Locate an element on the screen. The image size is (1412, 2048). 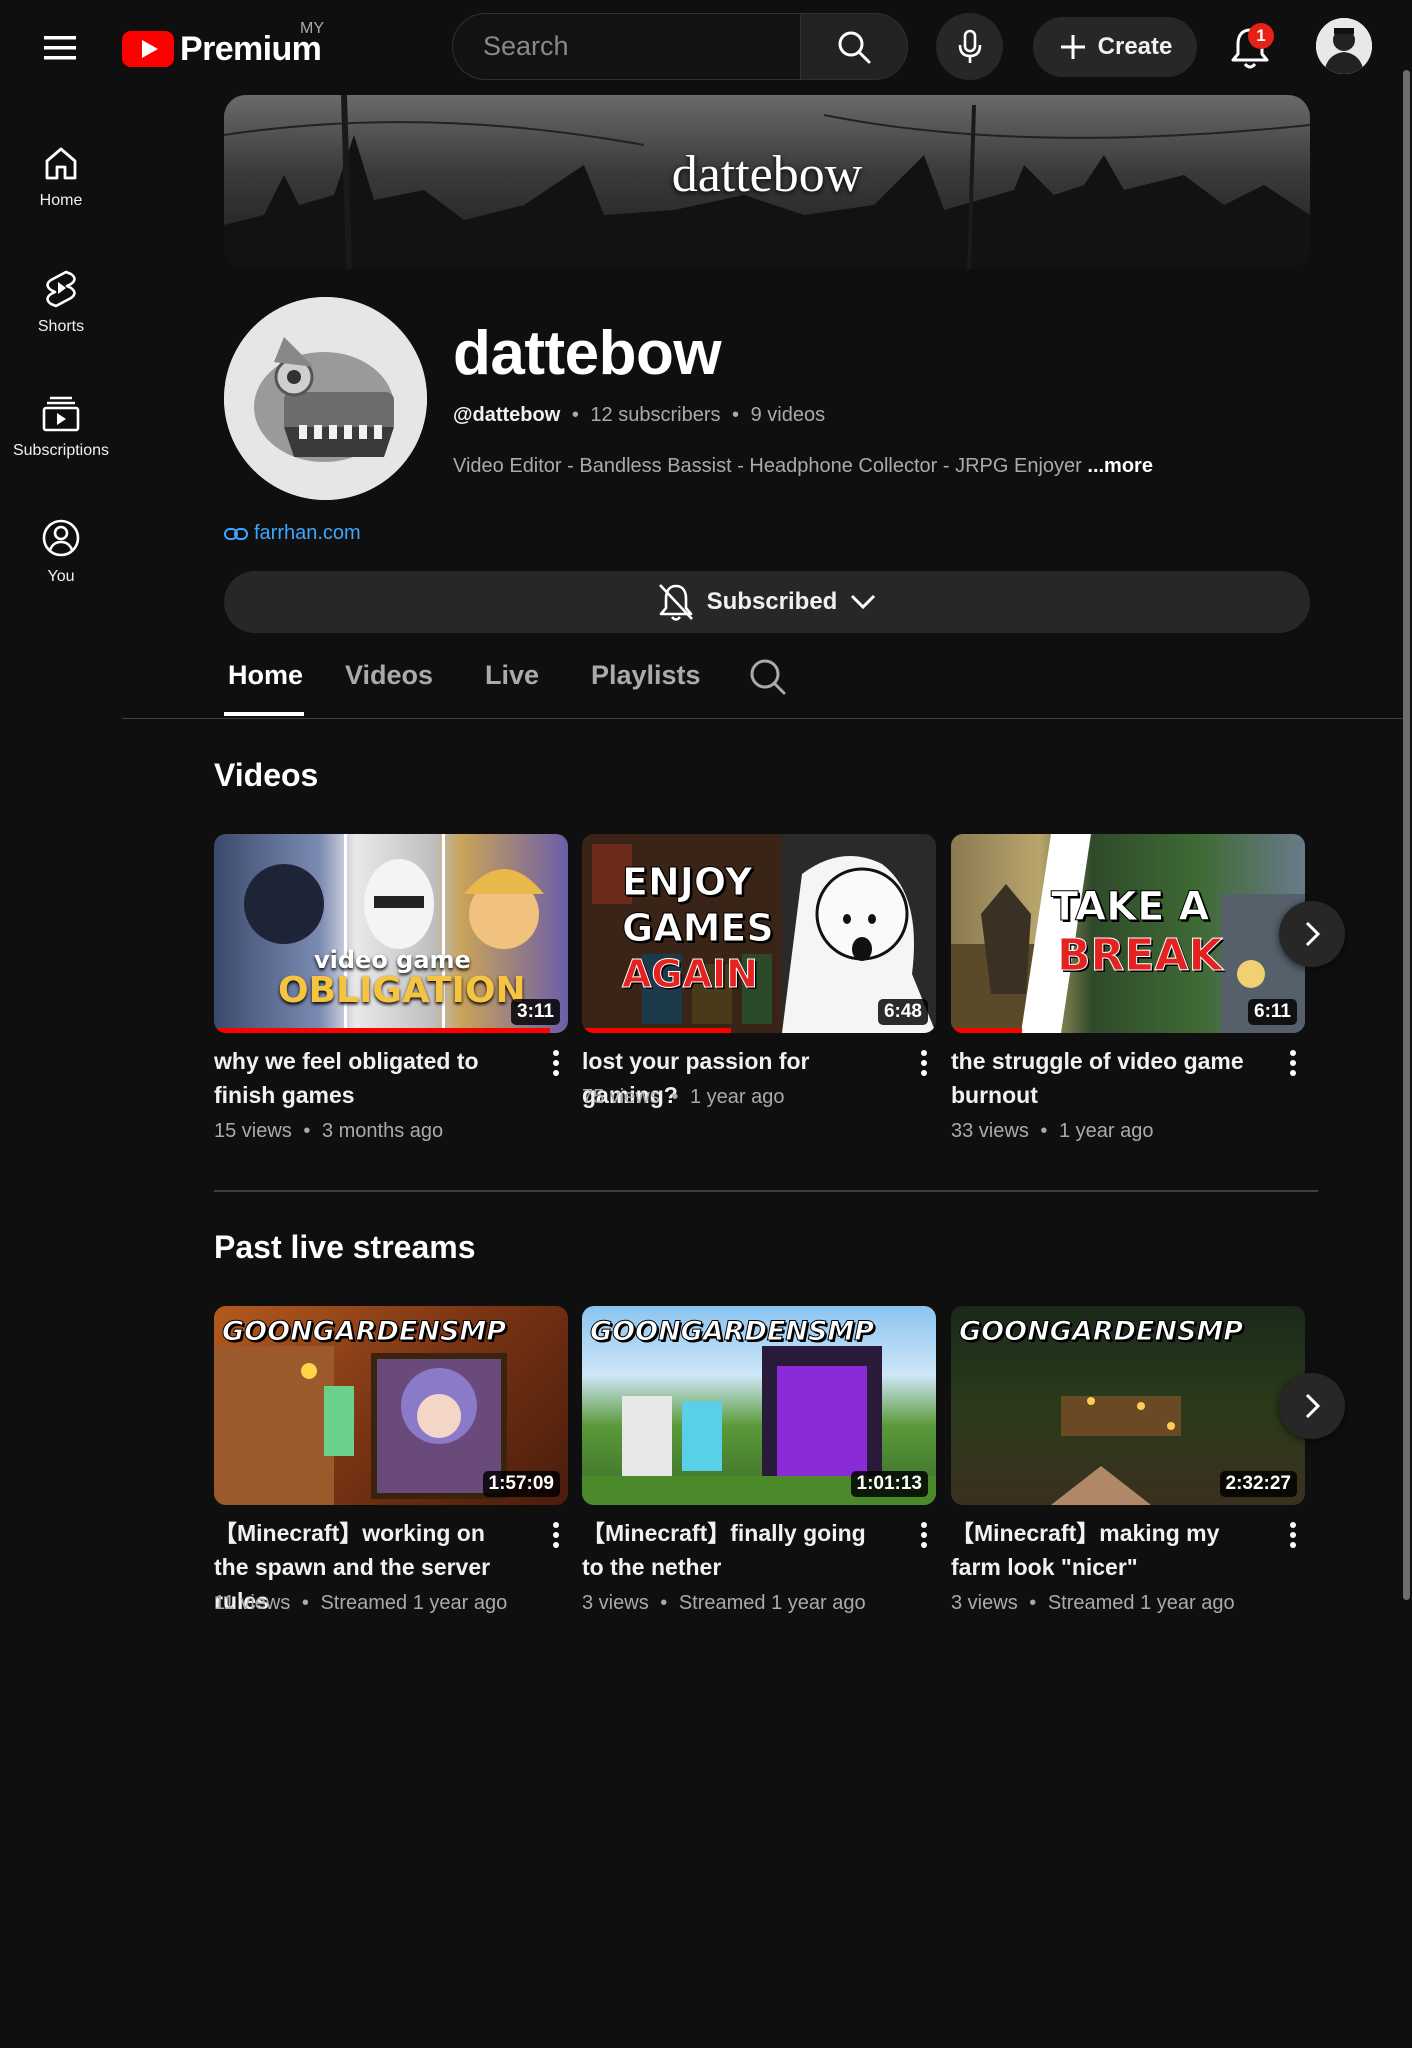
plus-icon is located at coordinates (1072, 47).